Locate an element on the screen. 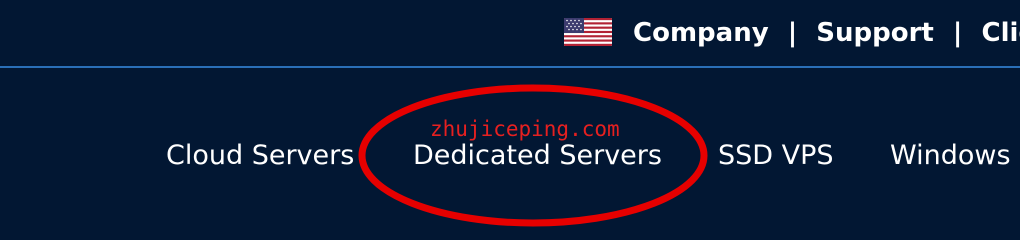 Image resolution: width=1020 pixels, height=240 pixels. header-divider is located at coordinates (510, 67).